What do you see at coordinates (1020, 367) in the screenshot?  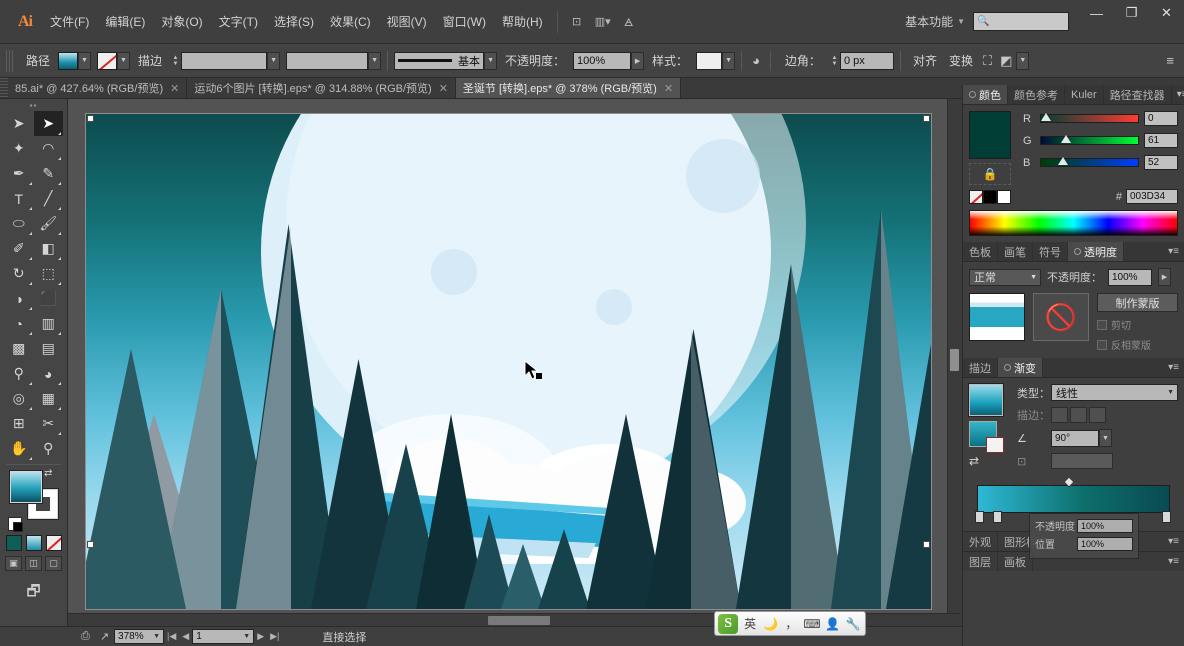 I see `tab-gradient: 渐变` at bounding box center [1020, 367].